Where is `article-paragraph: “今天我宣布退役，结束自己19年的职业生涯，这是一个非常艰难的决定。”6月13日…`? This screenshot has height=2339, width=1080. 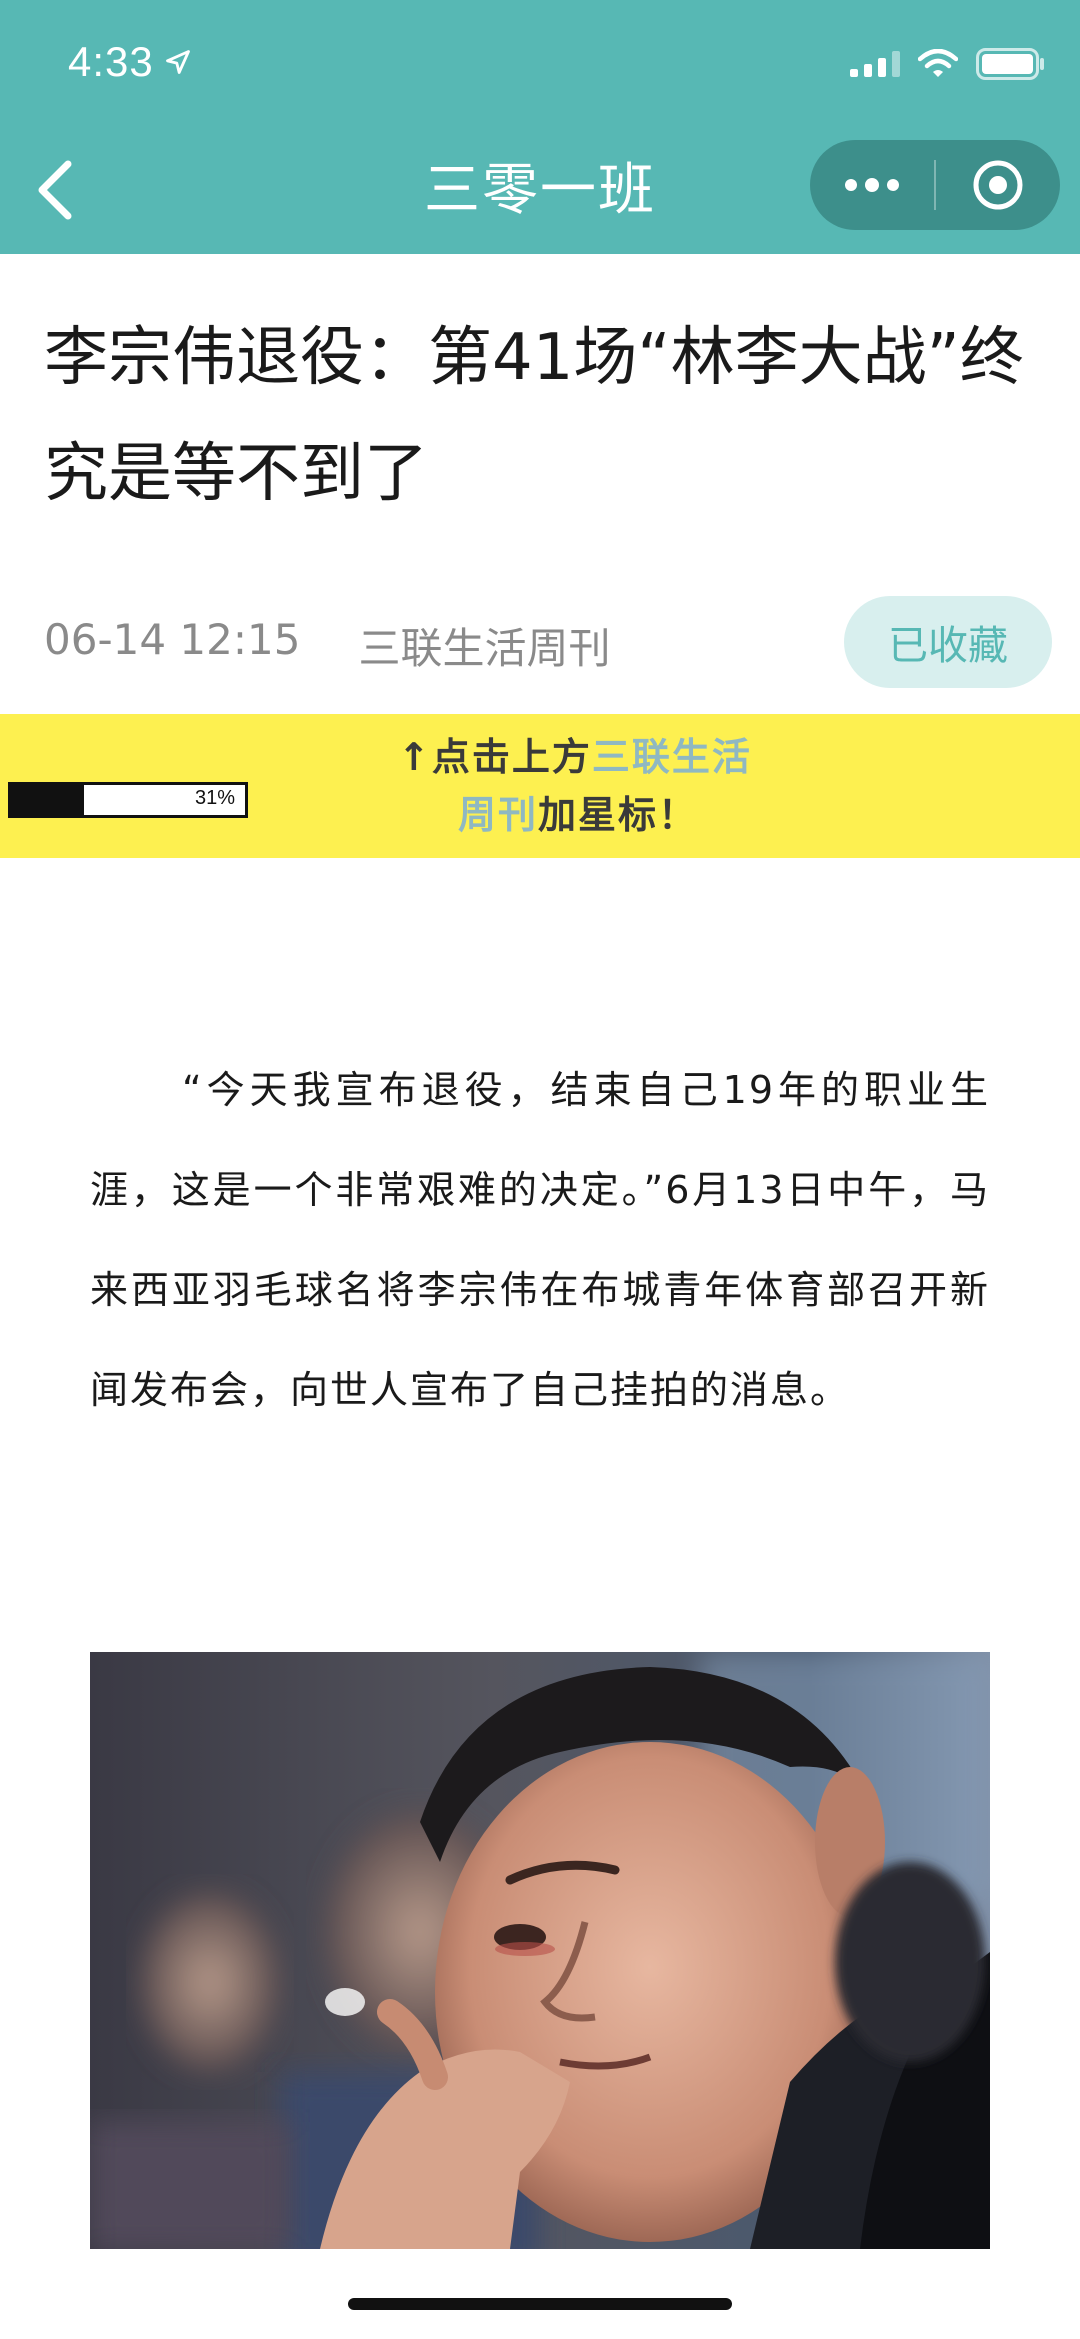
article-paragraph: “今天我宣布退役，结束自己19年的职业生涯，这是一个非常艰难的决定。”6月13日… is located at coordinates (540, 1240).